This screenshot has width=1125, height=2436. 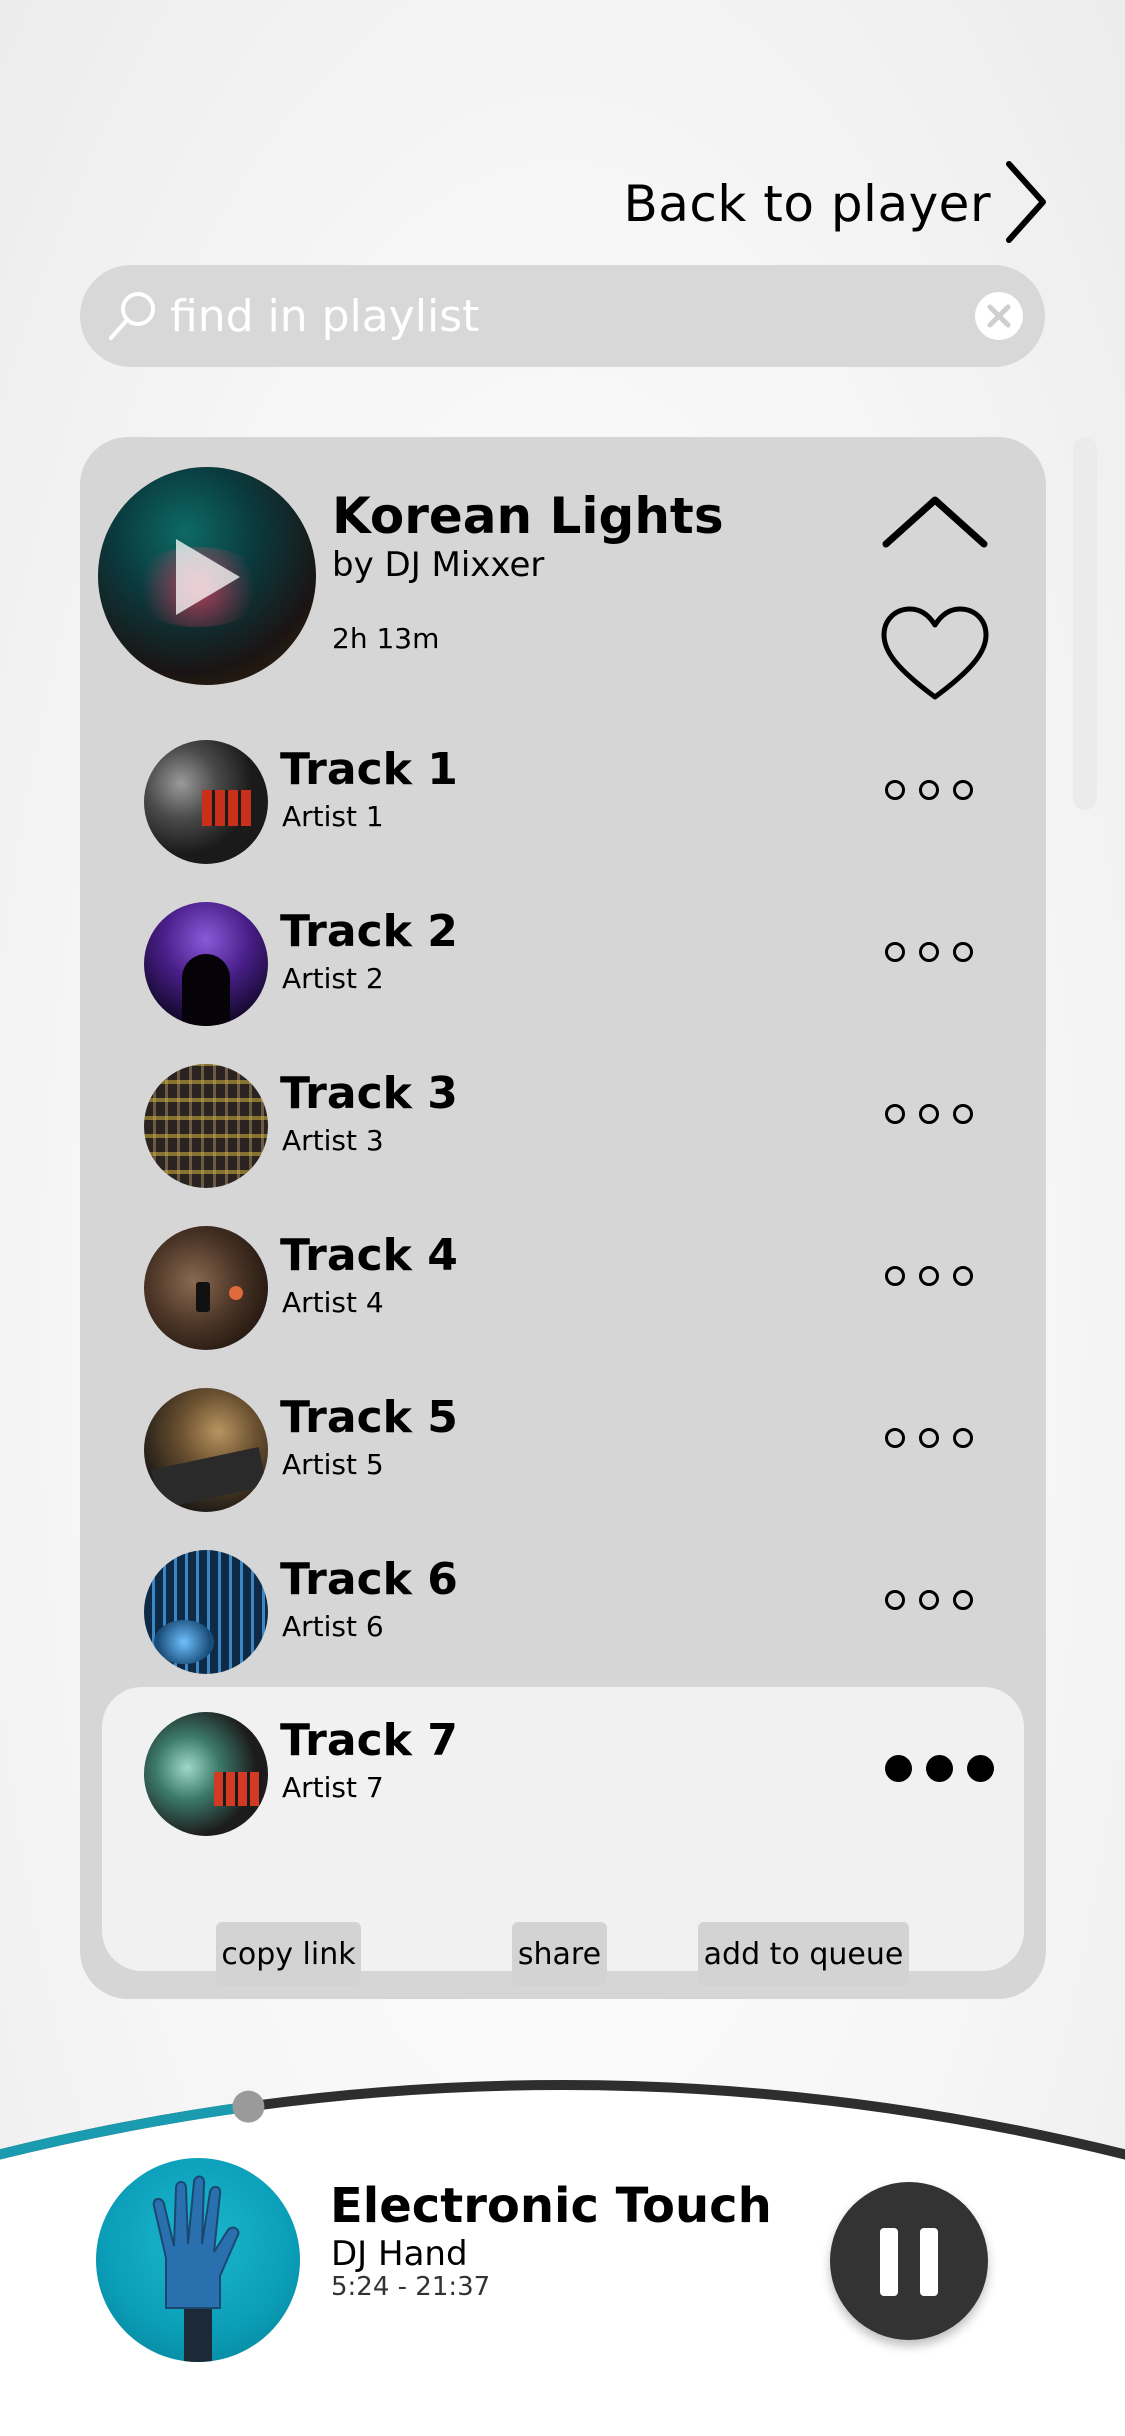 What do you see at coordinates (438, 565) in the screenshot?
I see `playlist-artist: by DJ Mixxer` at bounding box center [438, 565].